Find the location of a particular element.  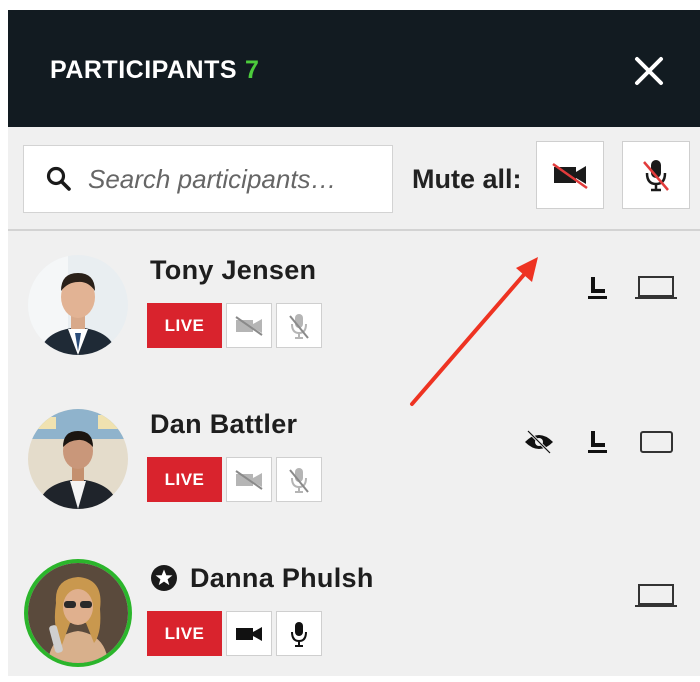

close-button is located at coordinates (649, 71).